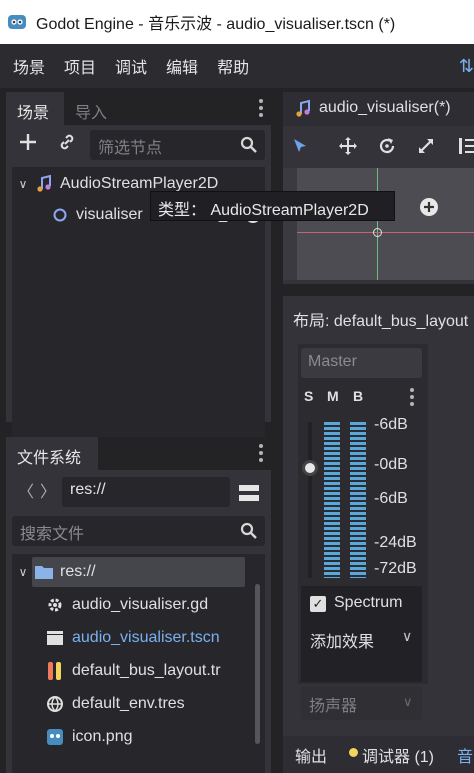  Describe the element at coordinates (308, 396) in the screenshot. I see `solo-button: S` at that location.